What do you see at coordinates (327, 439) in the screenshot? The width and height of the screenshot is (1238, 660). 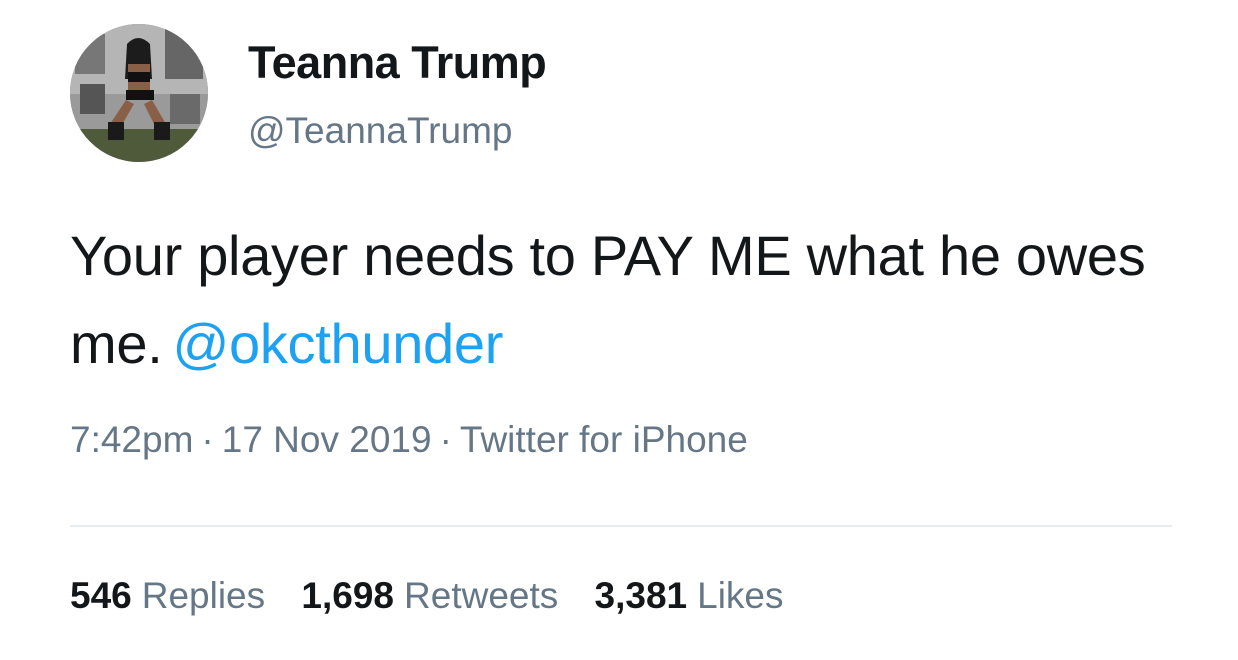 I see `tweet-date: 17 Nov 2019` at bounding box center [327, 439].